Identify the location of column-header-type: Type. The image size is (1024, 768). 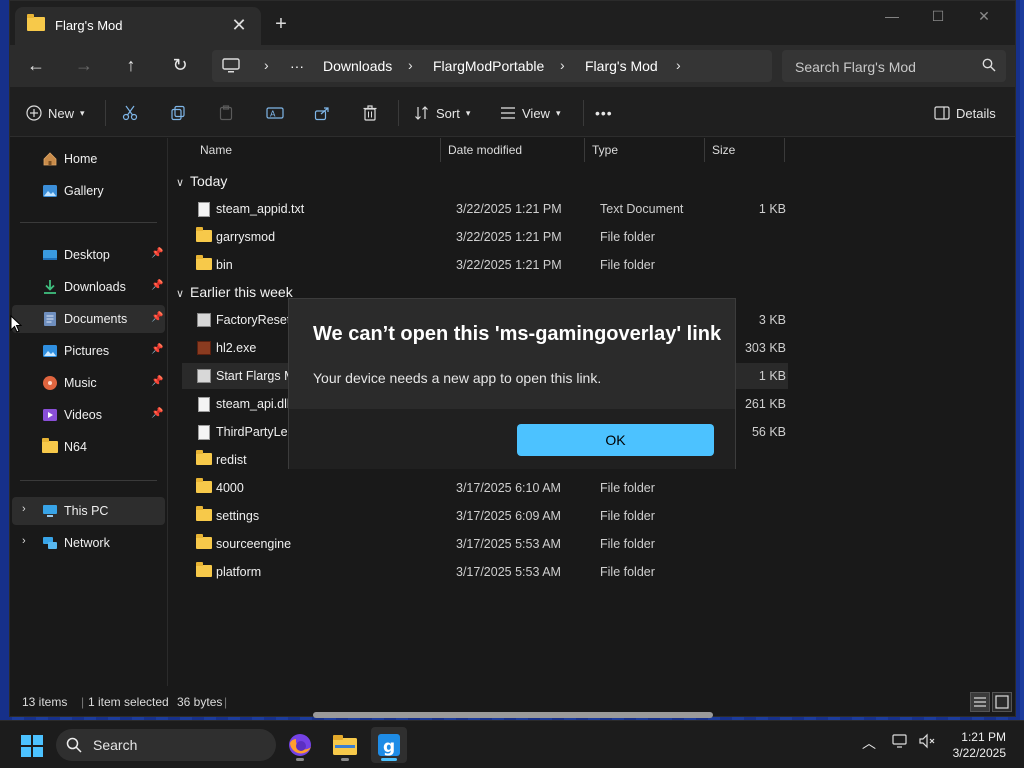
(605, 150).